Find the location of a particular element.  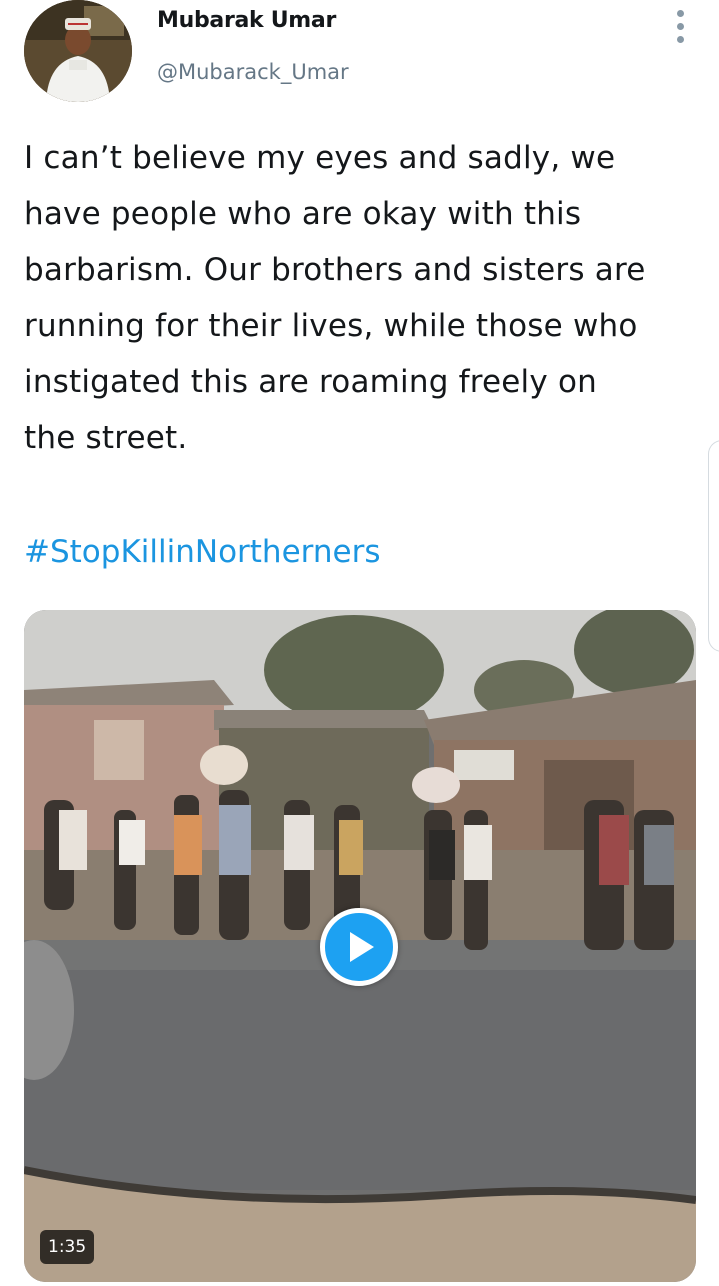

scroll-edge is located at coordinates (713, 546).